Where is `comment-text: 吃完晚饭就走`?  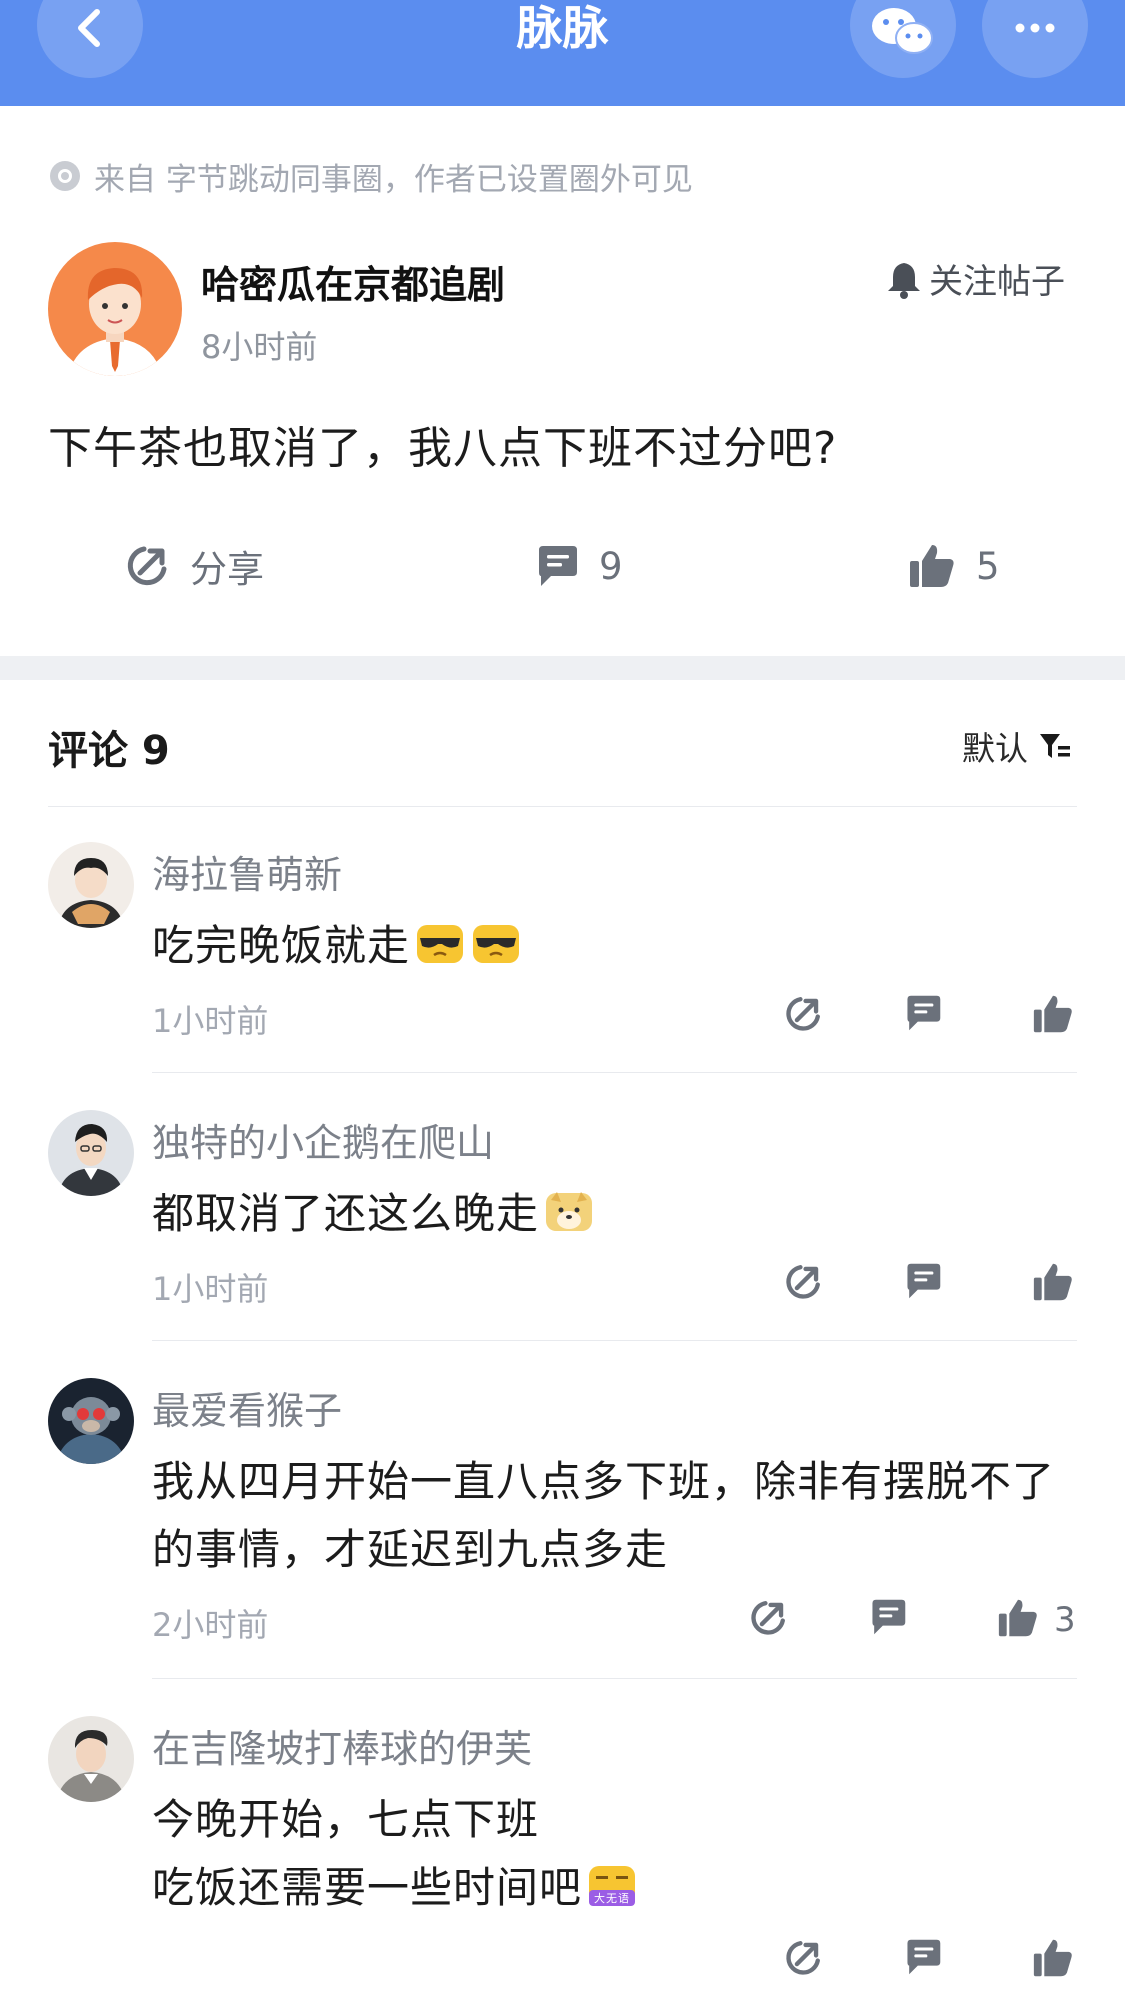
comment-text: 吃完晚饭就走 is located at coordinates (612, 946).